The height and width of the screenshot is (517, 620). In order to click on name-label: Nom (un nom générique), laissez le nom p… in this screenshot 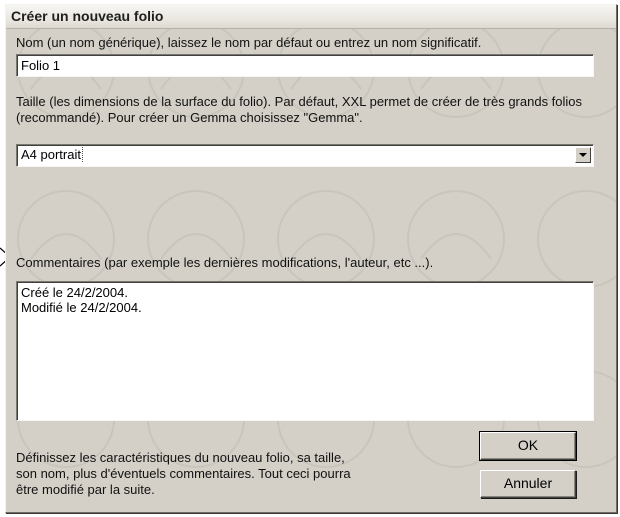, I will do `click(249, 42)`.